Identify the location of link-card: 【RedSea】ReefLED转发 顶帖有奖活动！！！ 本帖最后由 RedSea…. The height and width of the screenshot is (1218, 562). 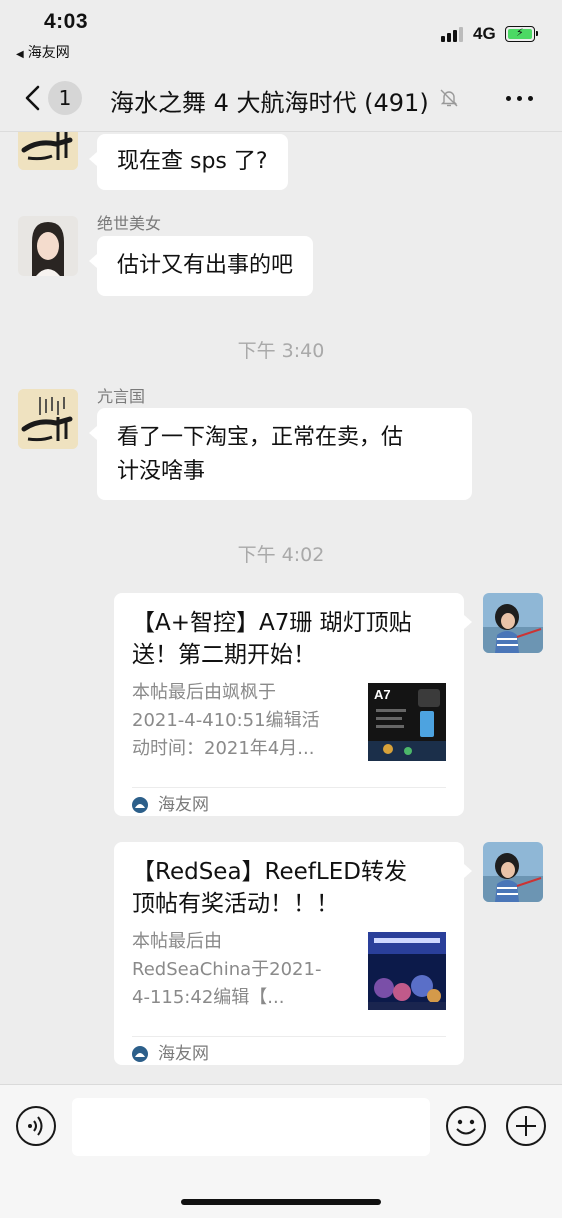
(293, 953).